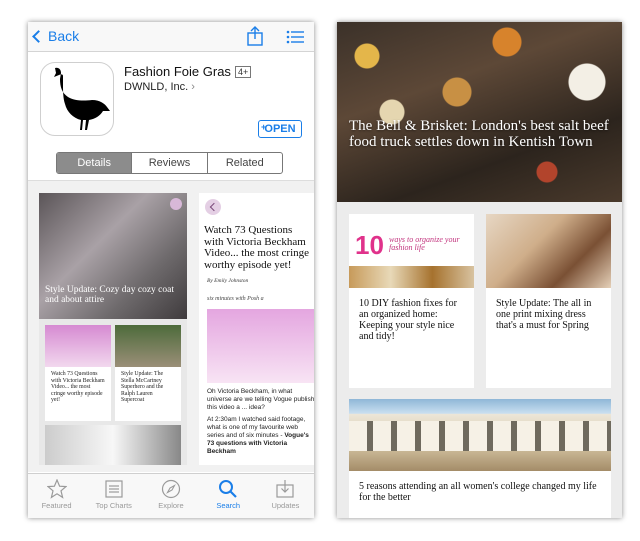 The height and width of the screenshot is (541, 640). I want to click on goose-icon, so click(82, 98).